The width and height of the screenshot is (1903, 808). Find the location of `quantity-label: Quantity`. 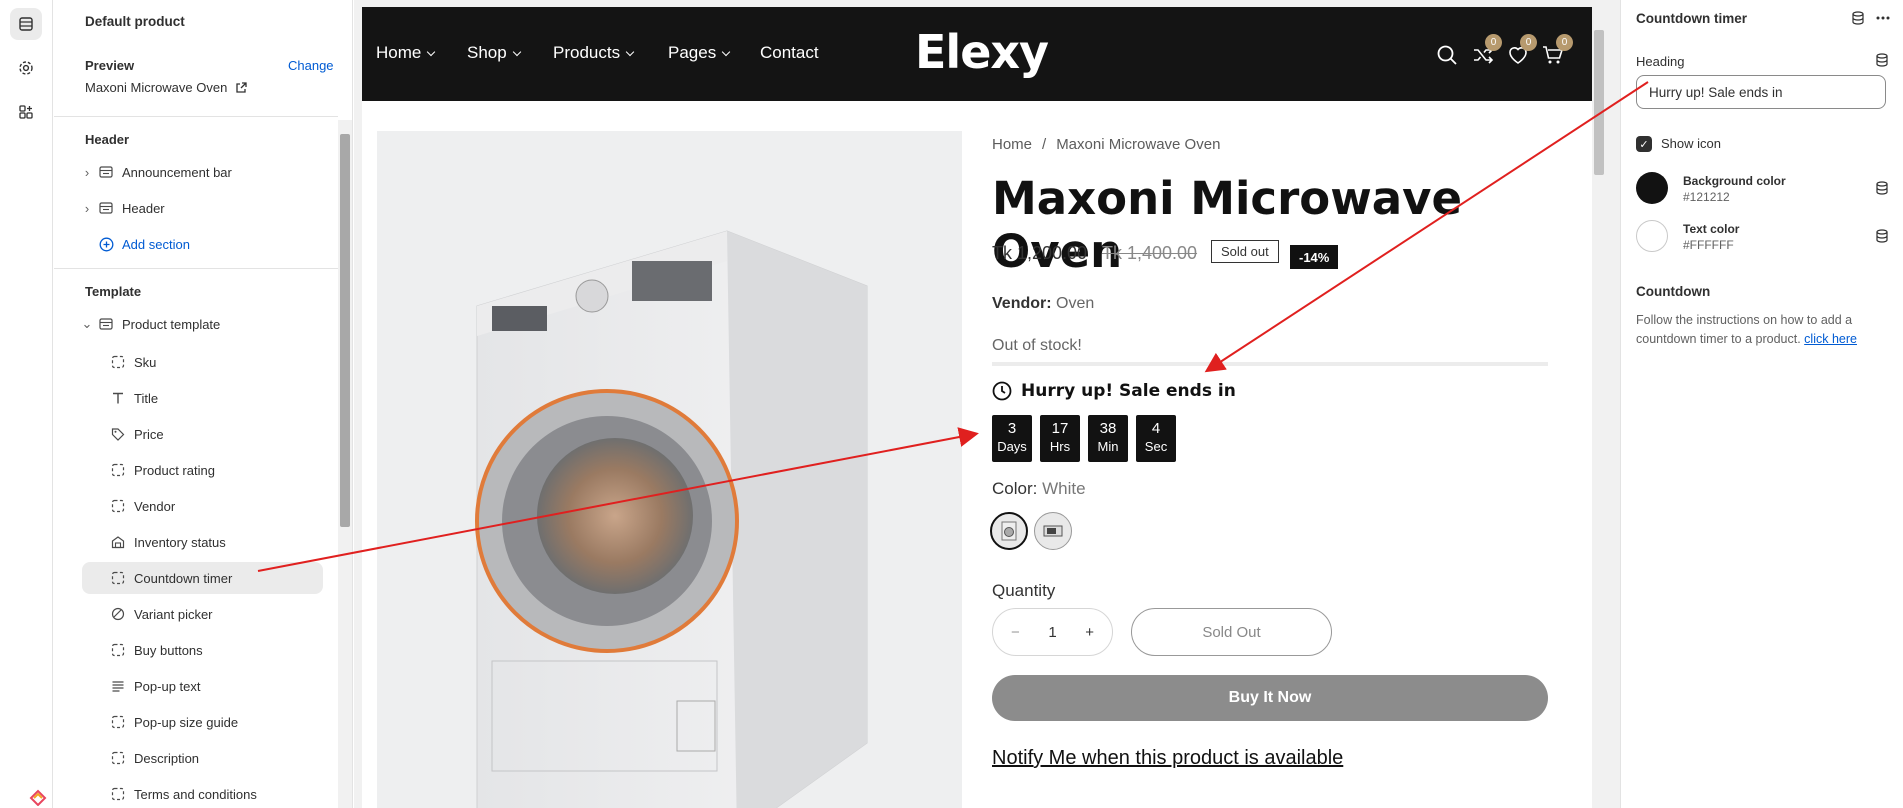

quantity-label: Quantity is located at coordinates (1024, 590).